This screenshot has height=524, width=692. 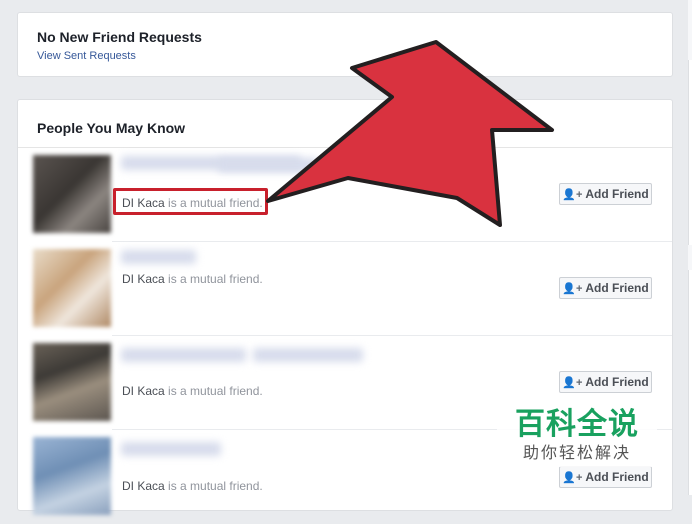 What do you see at coordinates (576, 452) in the screenshot?
I see `watermark-tagline: 助你轻松解决` at bounding box center [576, 452].